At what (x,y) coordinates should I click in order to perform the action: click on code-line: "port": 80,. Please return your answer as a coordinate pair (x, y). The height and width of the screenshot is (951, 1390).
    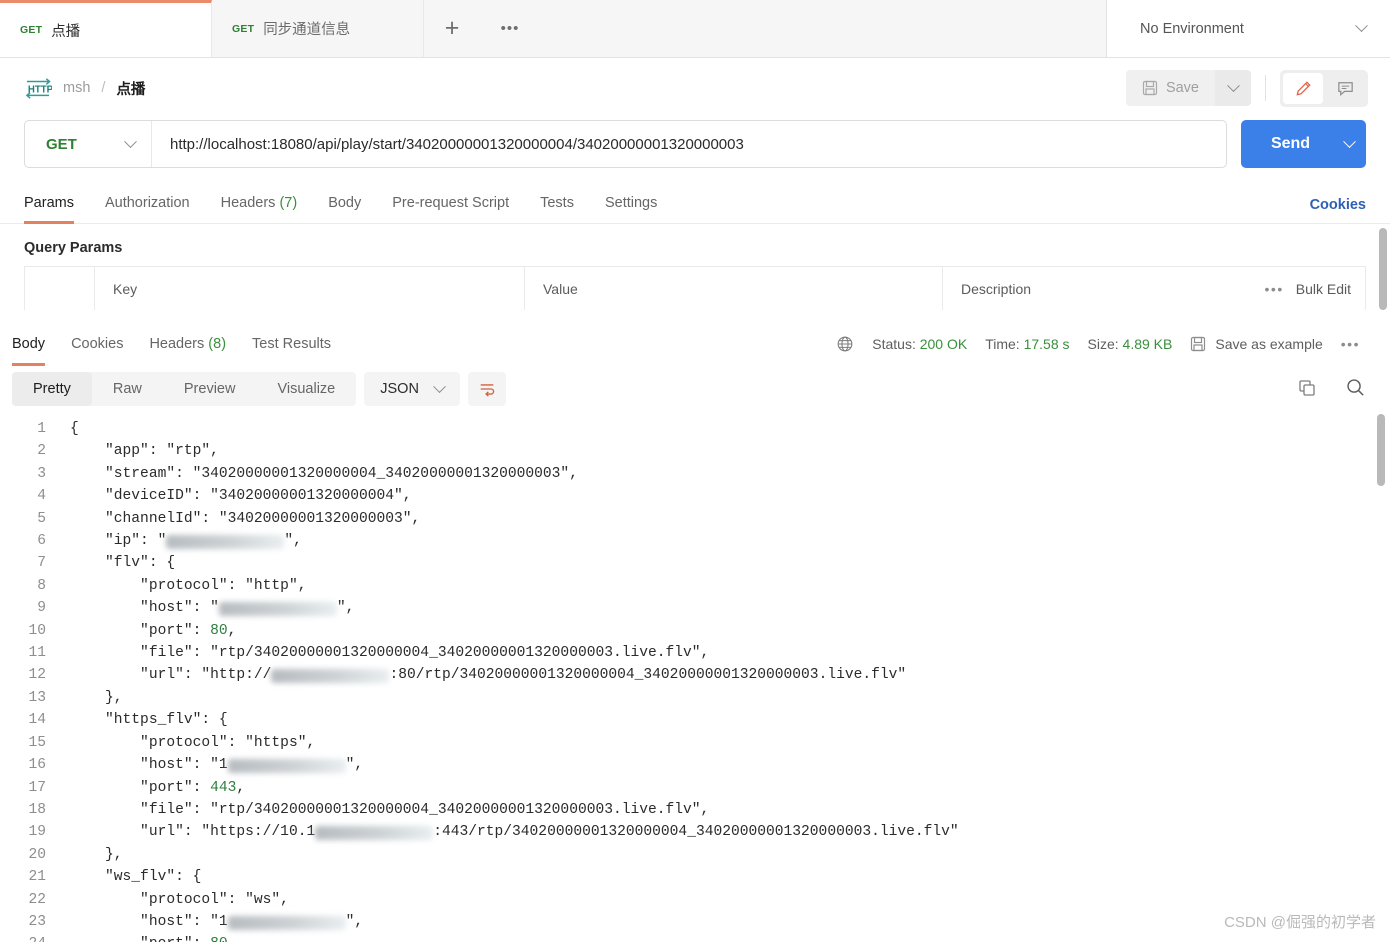
    Looking at the image, I should click on (153, 630).